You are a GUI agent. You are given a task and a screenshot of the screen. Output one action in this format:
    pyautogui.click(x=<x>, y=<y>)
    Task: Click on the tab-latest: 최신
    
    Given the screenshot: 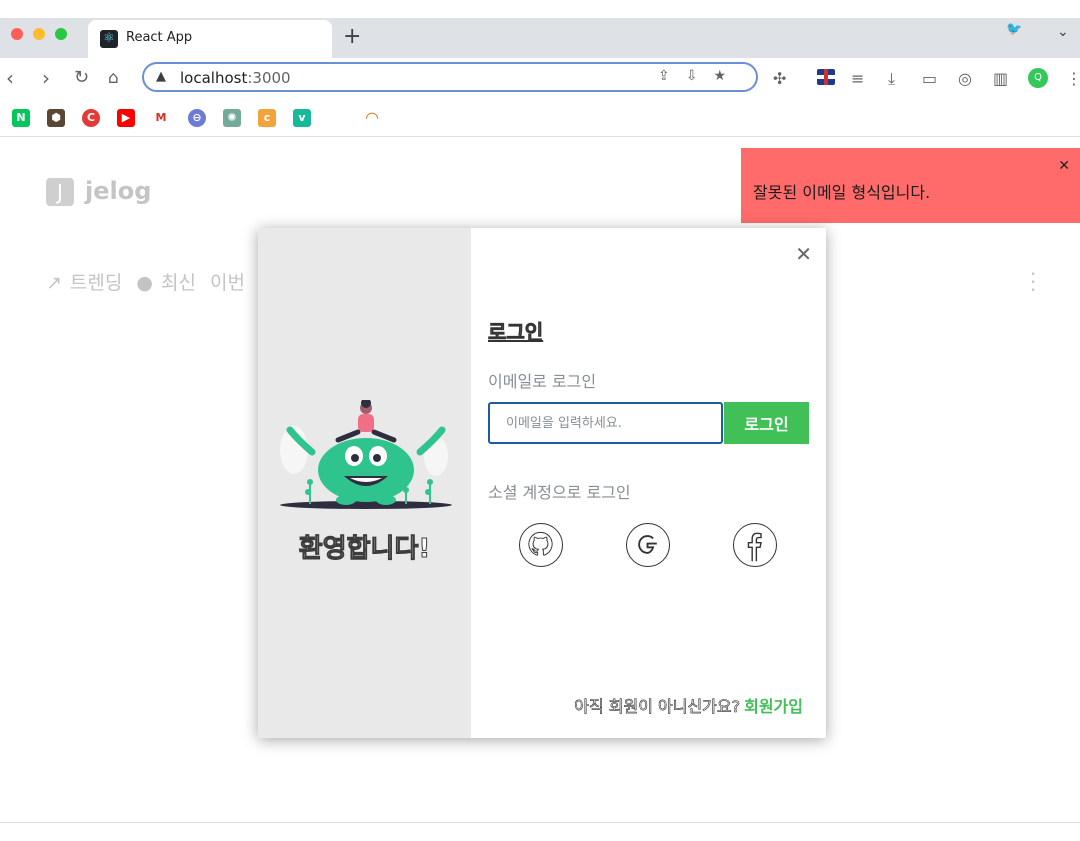 What is the action you would take?
    pyautogui.click(x=178, y=283)
    